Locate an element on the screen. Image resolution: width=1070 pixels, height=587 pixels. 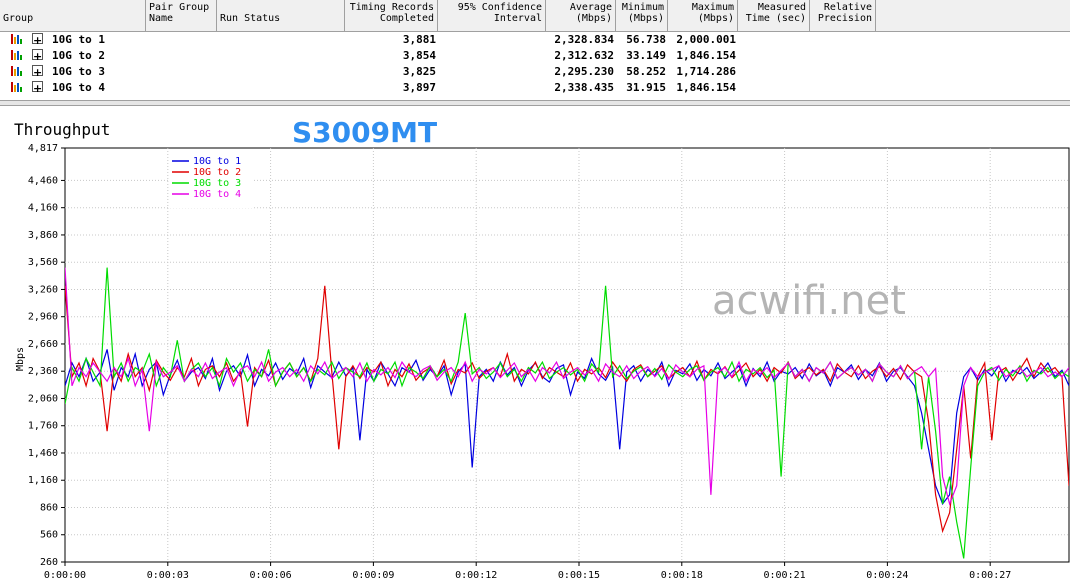
y-tick-label: 260 is located at coordinates (49, 562).